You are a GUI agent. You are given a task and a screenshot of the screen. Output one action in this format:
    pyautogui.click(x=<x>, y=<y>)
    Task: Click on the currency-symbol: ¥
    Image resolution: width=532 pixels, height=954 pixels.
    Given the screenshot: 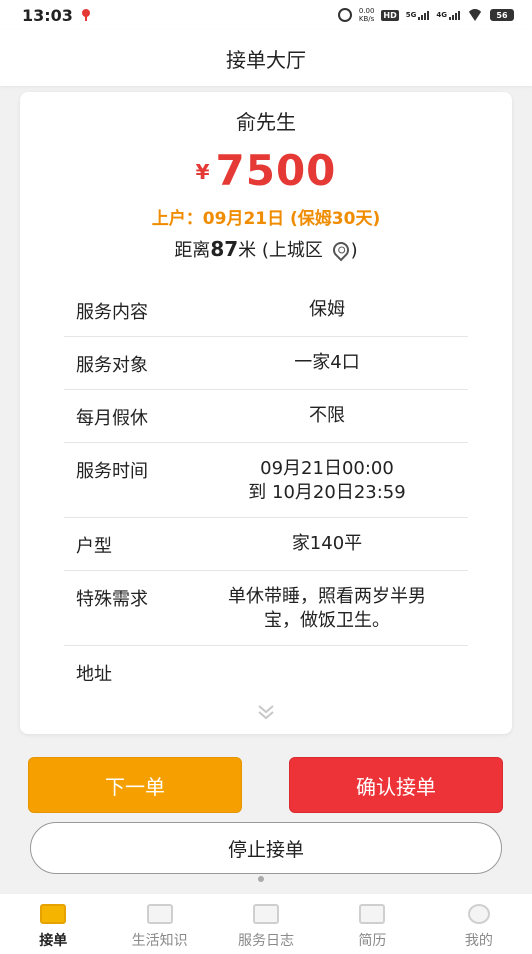 What is the action you would take?
    pyautogui.click(x=202, y=172)
    